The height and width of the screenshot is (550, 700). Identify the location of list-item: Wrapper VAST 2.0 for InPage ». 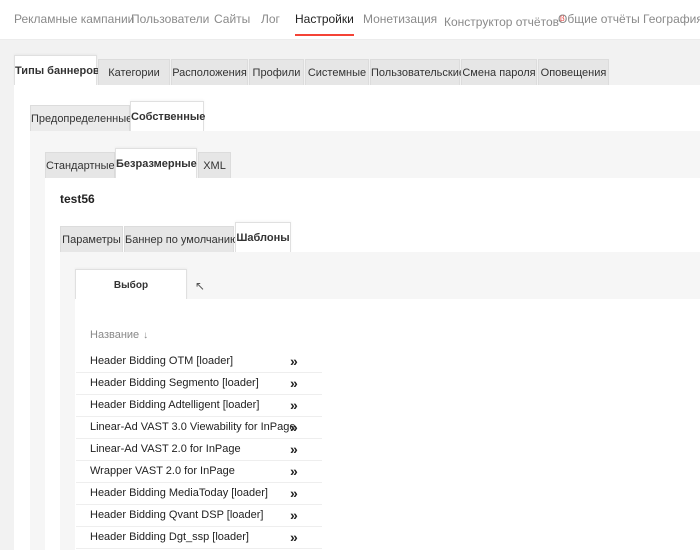
(199, 472).